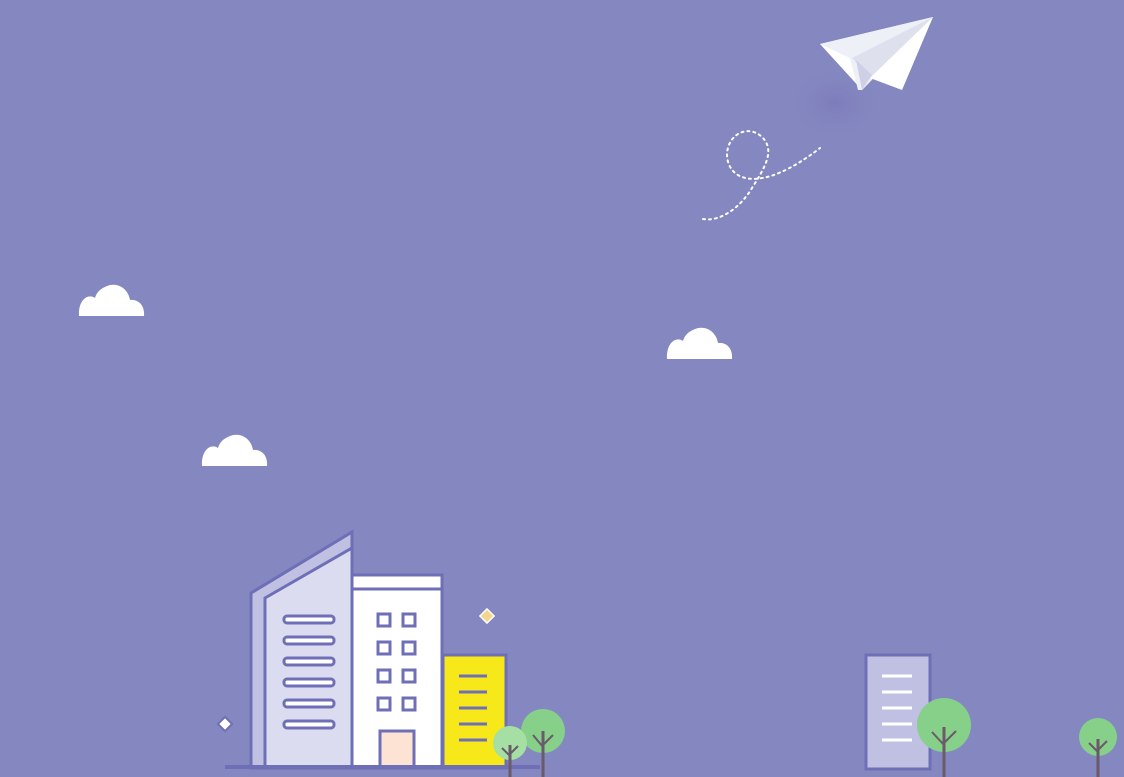 Image resolution: width=1124 pixels, height=777 pixels. Describe the element at coordinates (1098, 747) in the screenshot. I see `tree-icon` at that location.